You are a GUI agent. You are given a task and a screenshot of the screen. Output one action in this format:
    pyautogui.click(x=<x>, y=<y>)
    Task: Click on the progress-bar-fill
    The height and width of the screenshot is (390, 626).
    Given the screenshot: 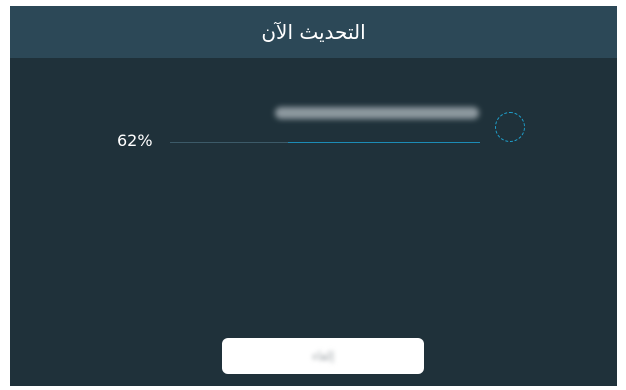 What is the action you would take?
    pyautogui.click(x=383, y=142)
    